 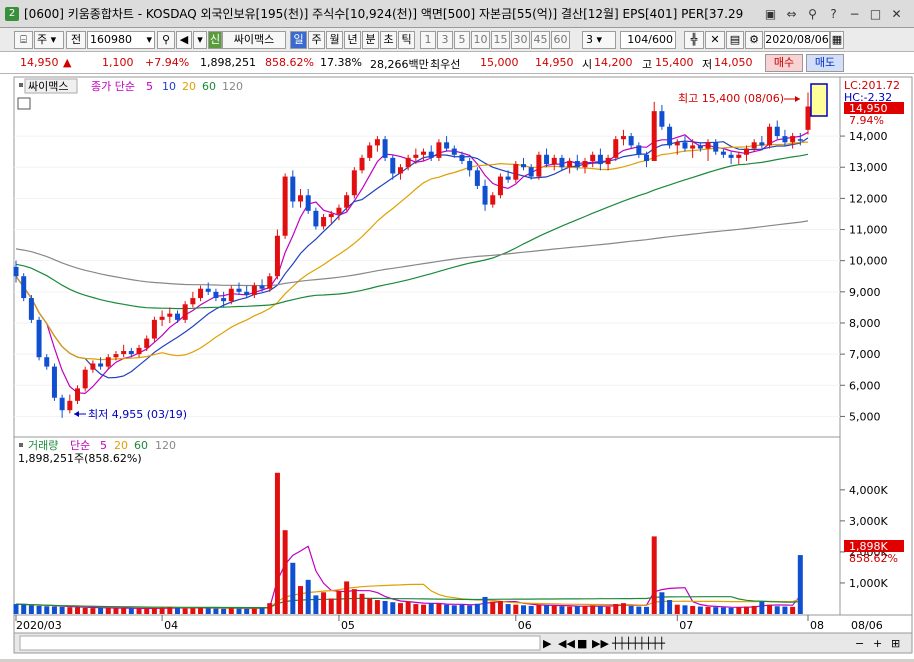 What do you see at coordinates (462, 40) in the screenshot?
I see `minute-5-button: 5` at bounding box center [462, 40].